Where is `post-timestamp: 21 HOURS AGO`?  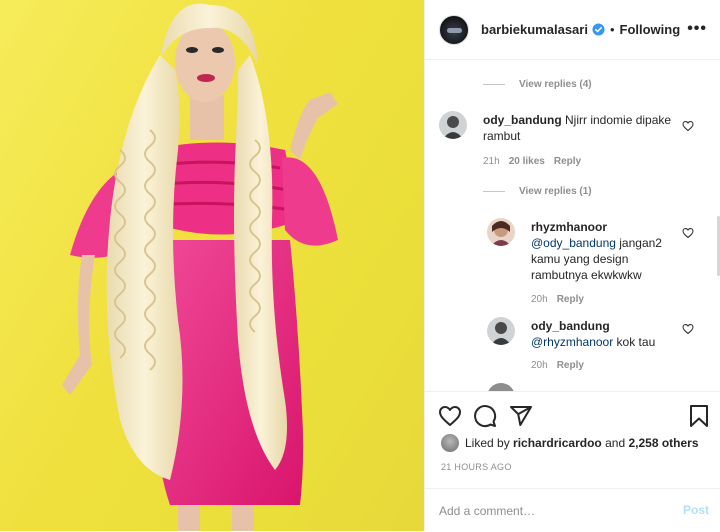
post-timestamp: 21 HOURS AGO is located at coordinates (476, 467).